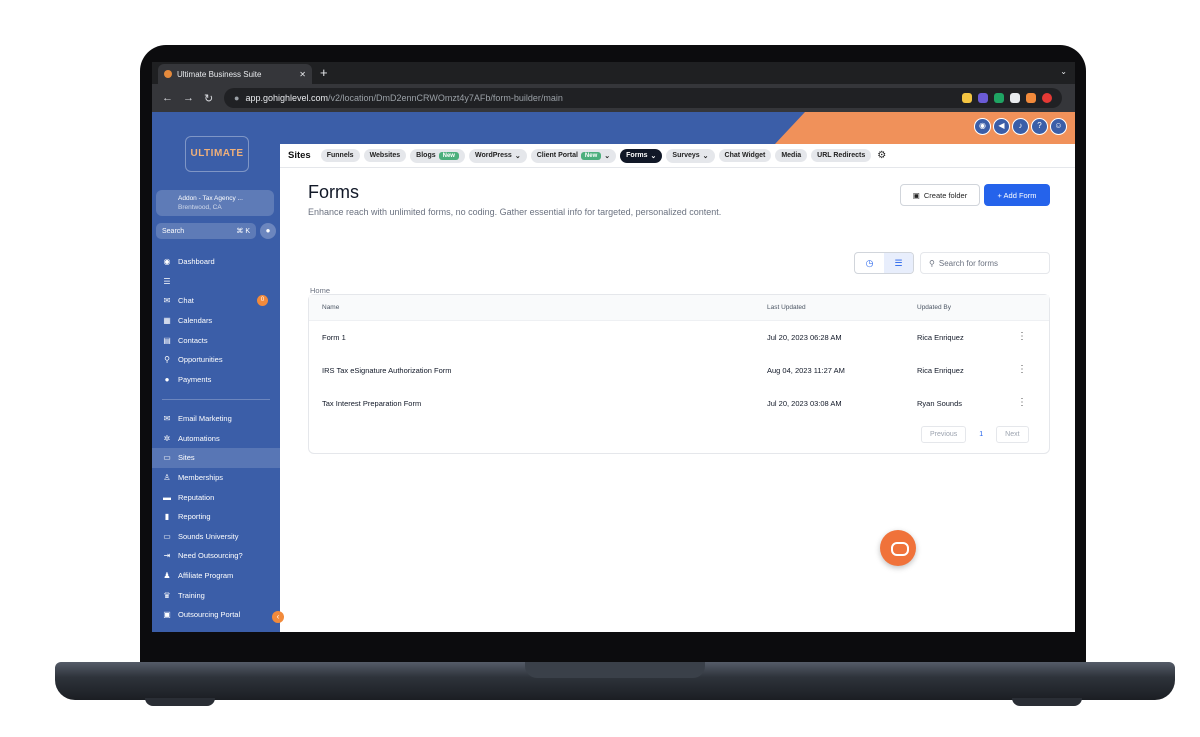 The width and height of the screenshot is (1200, 737). I want to click on sidebar-item-reporting: ▮ Reporting, so click(216, 517).